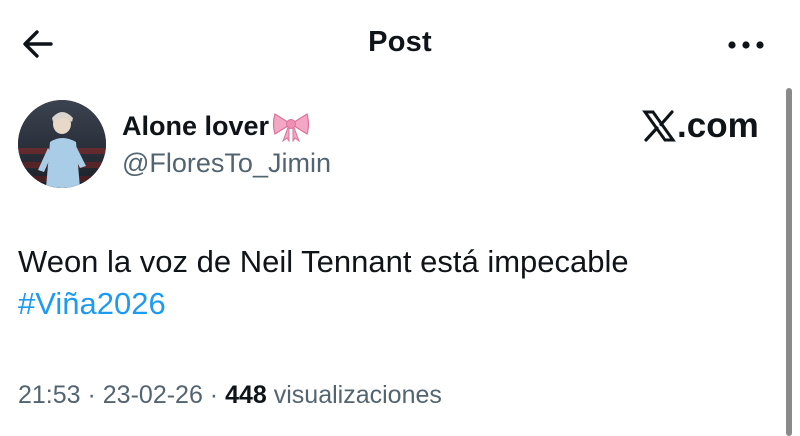 This screenshot has width=800, height=436. Describe the element at coordinates (226, 163) in the screenshot. I see `author-handle: @FloresTo_Jimin` at that location.